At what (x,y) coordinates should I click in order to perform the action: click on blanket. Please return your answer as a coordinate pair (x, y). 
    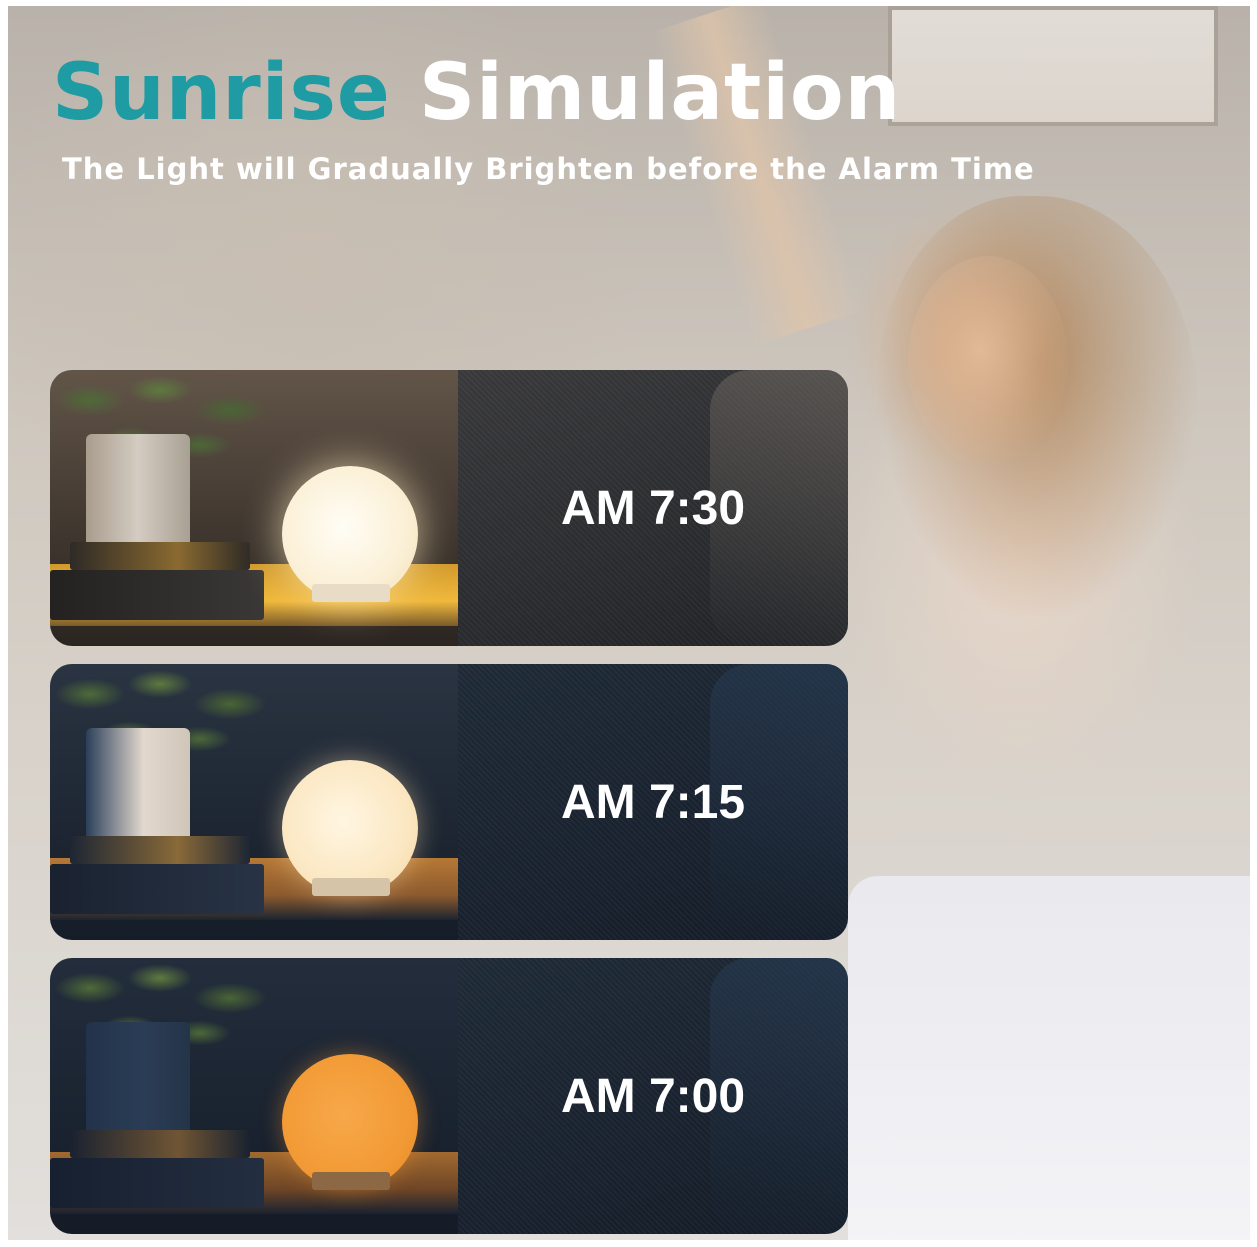
    Looking at the image, I should click on (1049, 1058).